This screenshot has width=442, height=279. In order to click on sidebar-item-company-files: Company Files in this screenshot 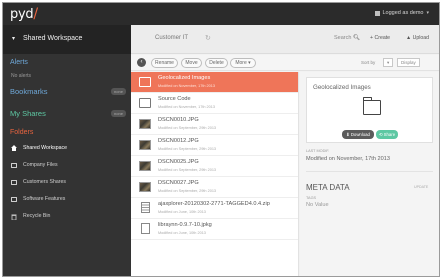, I will do `click(68, 165)`.